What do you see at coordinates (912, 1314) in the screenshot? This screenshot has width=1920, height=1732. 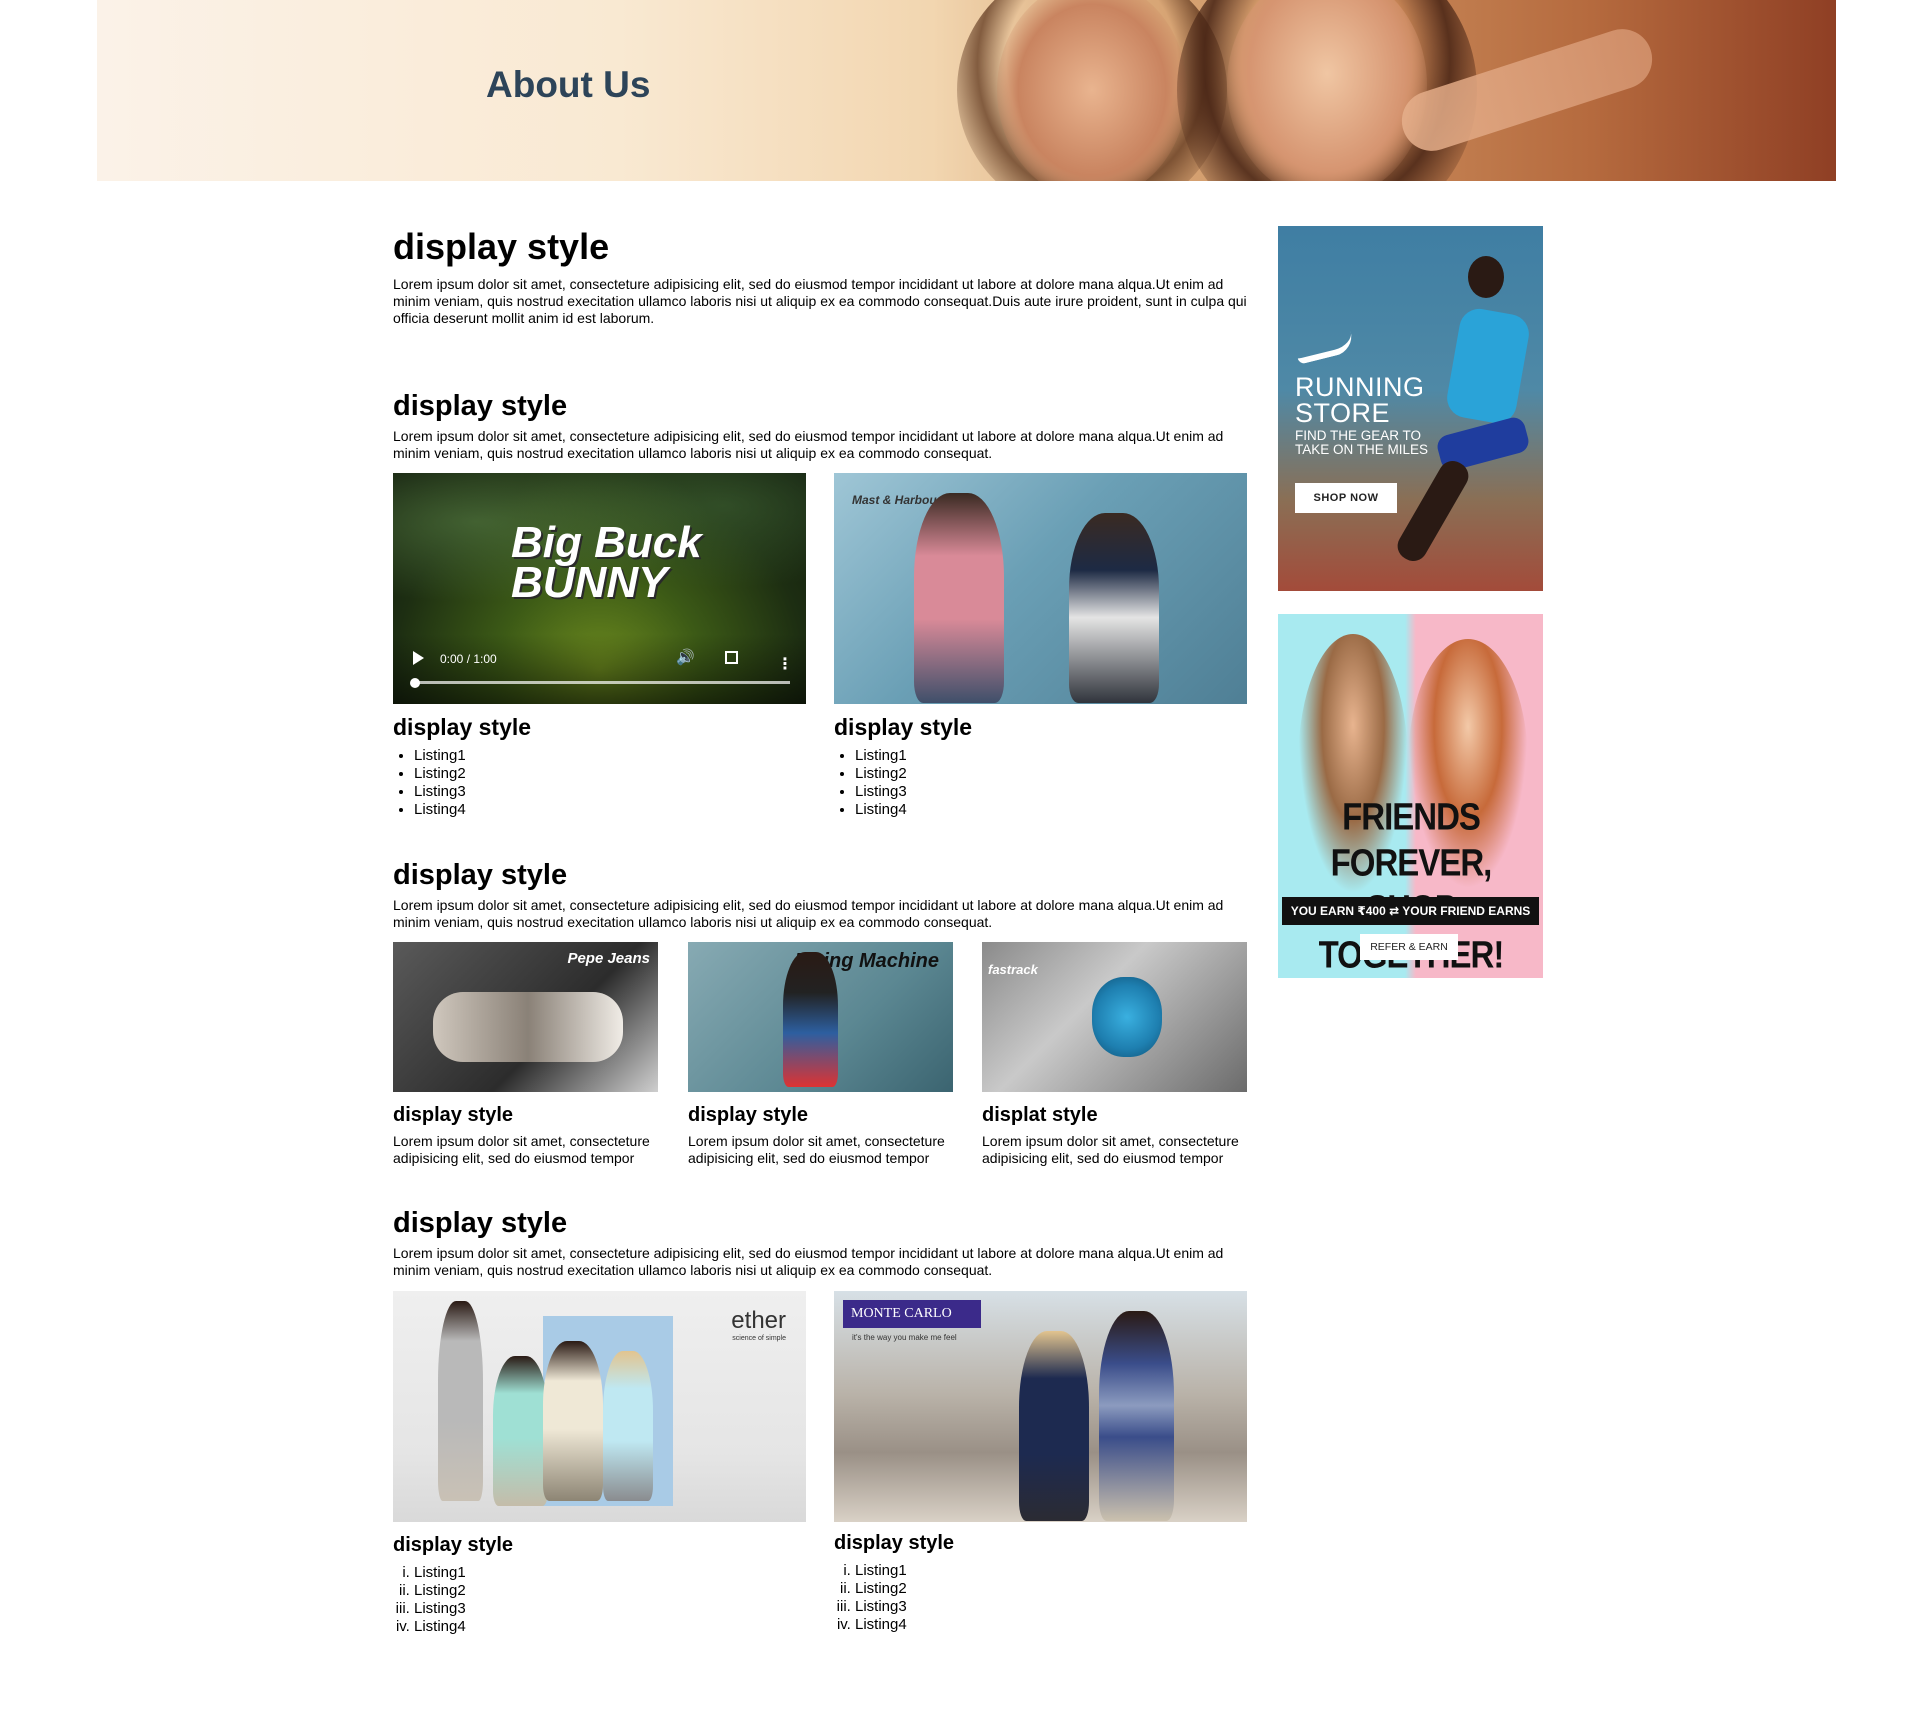 I see `brand-logo: MONTE CARLO` at bounding box center [912, 1314].